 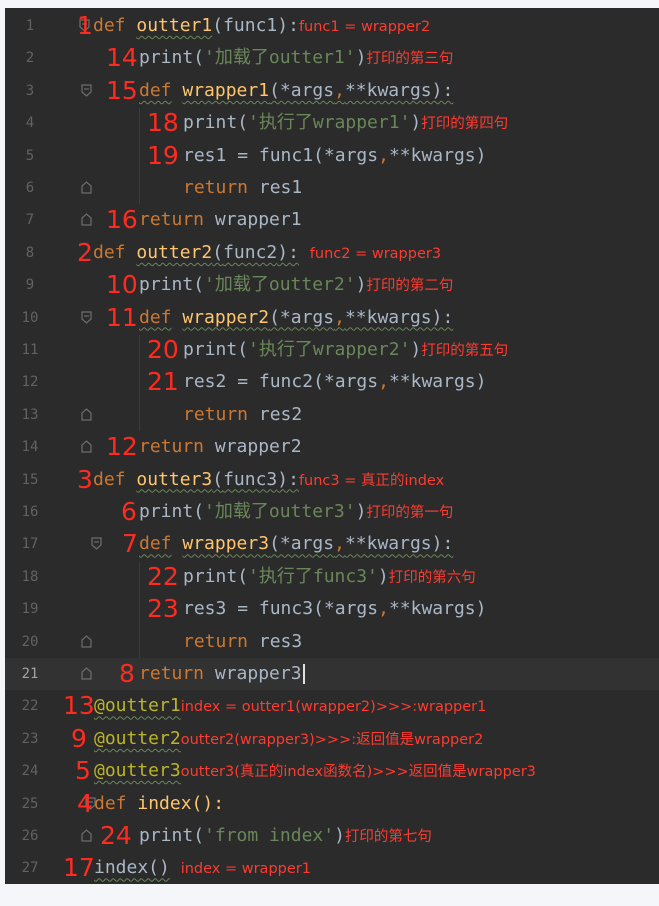 I want to click on code-line: 12 21 res2 = func2(*args,**kwargs), so click(x=332, y=382).